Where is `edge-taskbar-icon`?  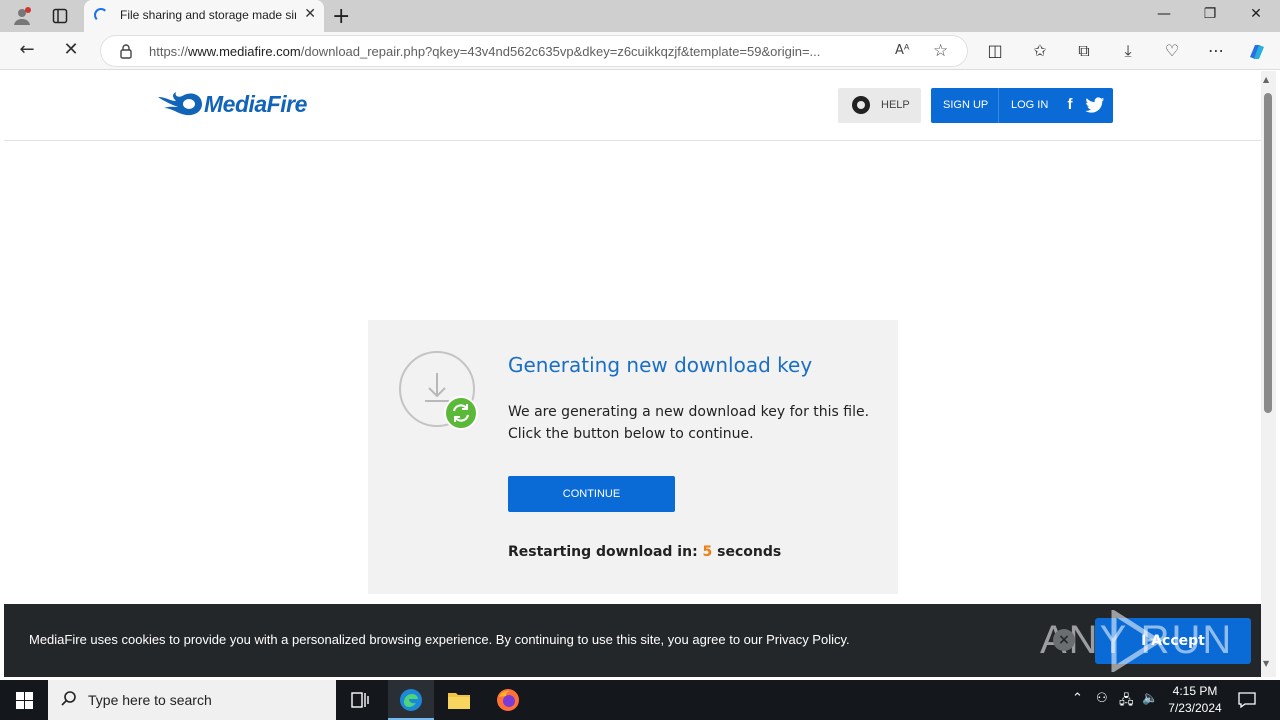
edge-taskbar-icon is located at coordinates (411, 700).